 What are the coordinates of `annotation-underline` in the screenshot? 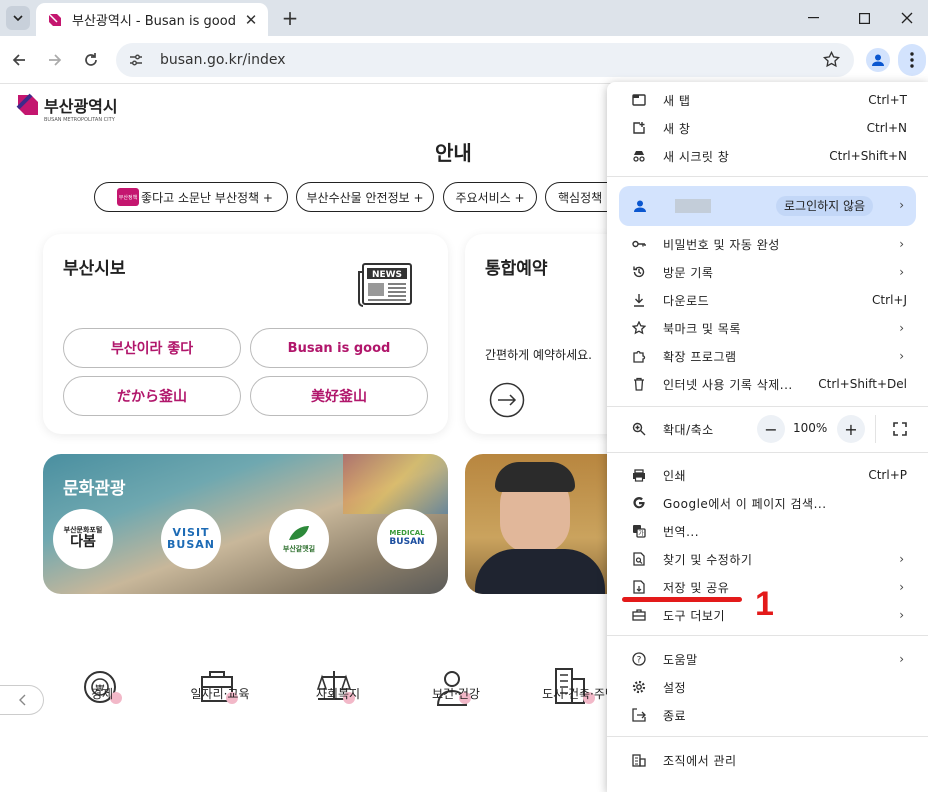 It's located at (682, 599).